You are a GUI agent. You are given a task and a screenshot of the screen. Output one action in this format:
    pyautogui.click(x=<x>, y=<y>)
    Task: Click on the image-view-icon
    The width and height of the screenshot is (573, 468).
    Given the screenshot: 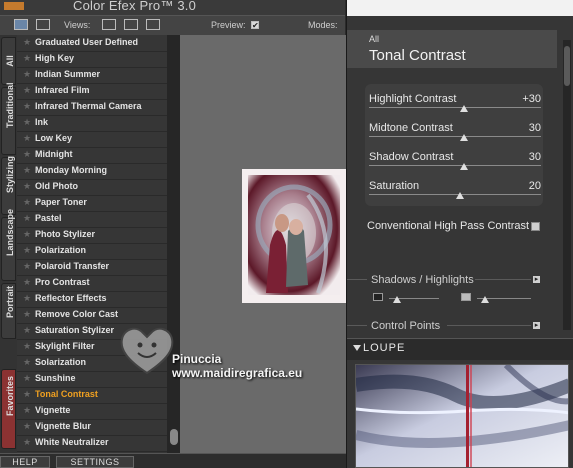 What is the action you would take?
    pyautogui.click(x=21, y=24)
    